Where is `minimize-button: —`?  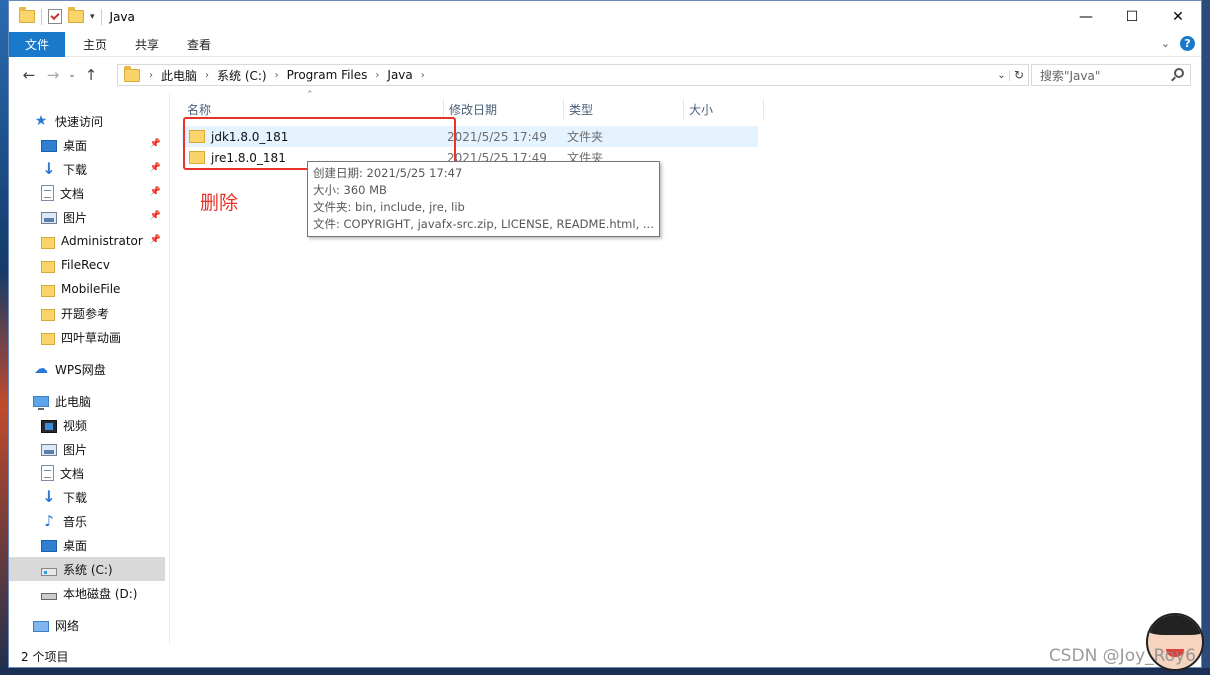
minimize-button: — is located at coordinates (1086, 16).